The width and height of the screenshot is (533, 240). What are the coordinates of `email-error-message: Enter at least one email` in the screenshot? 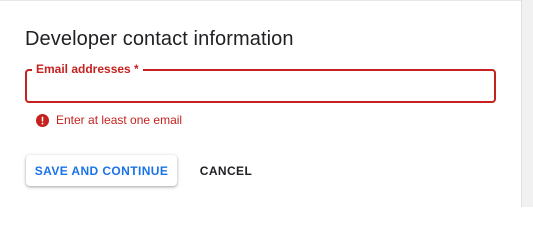 It's located at (109, 120).